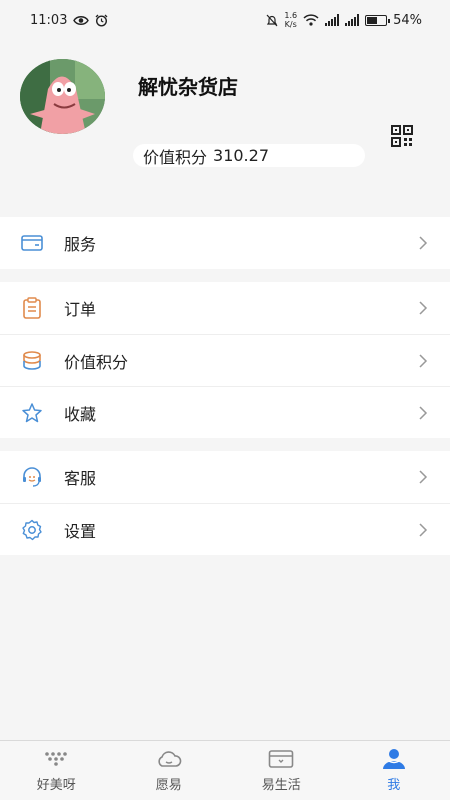 This screenshot has width=450, height=800. Describe the element at coordinates (81, 20) in the screenshot. I see `eye-icon` at that location.